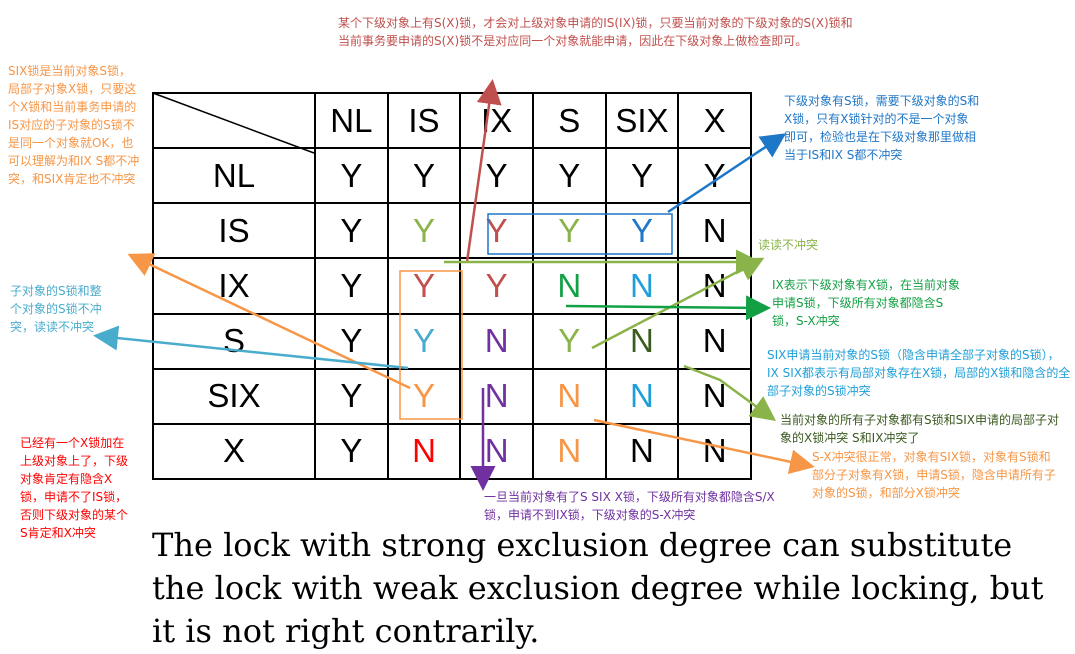 The image size is (1075, 654). What do you see at coordinates (424, 451) in the screenshot?
I see `cell-x-is: N` at bounding box center [424, 451].